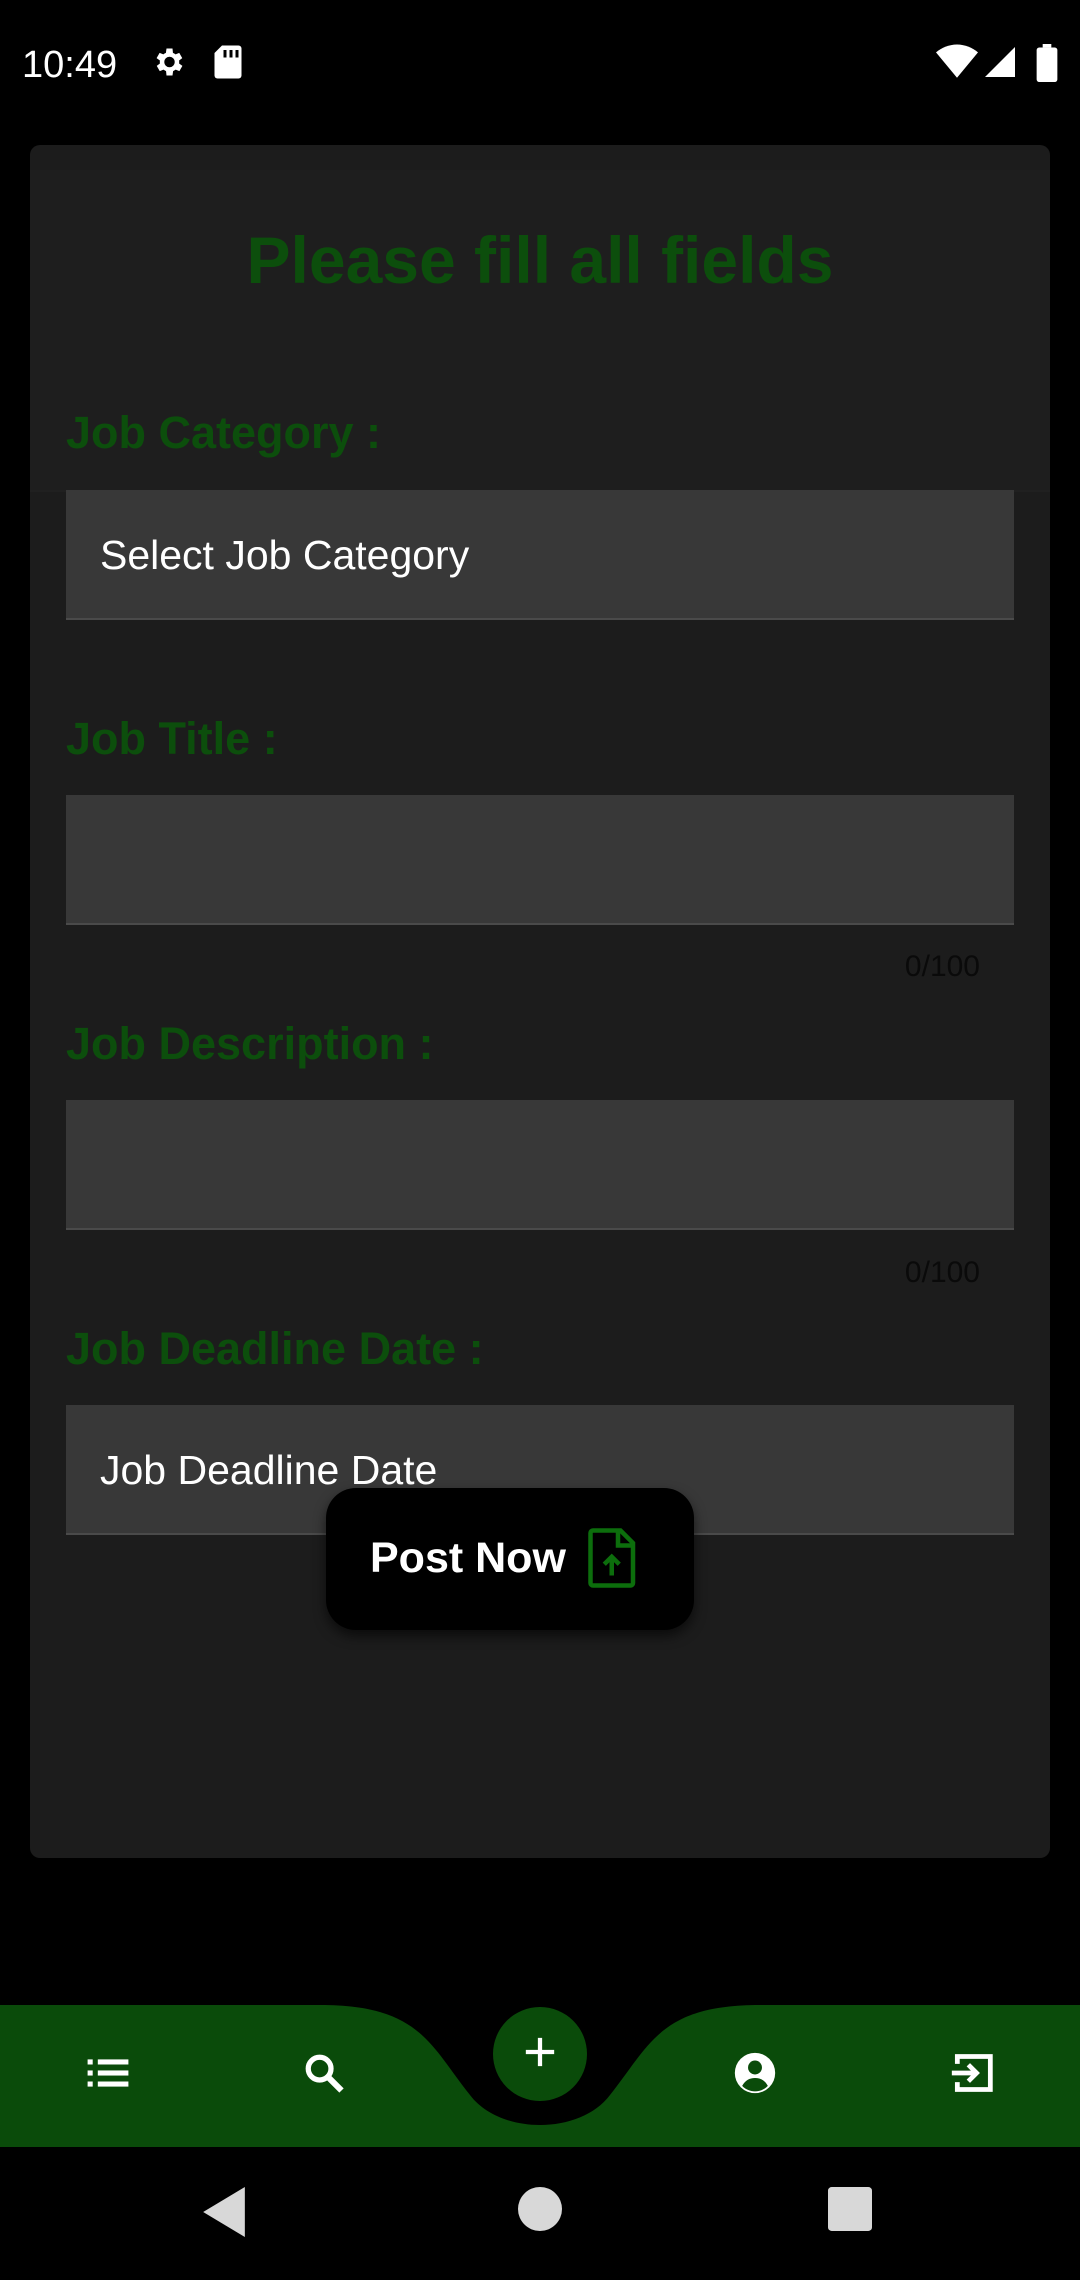  Describe the element at coordinates (275, 1348) in the screenshot. I see `job-deadline-label: Job Deadline Date :` at that location.